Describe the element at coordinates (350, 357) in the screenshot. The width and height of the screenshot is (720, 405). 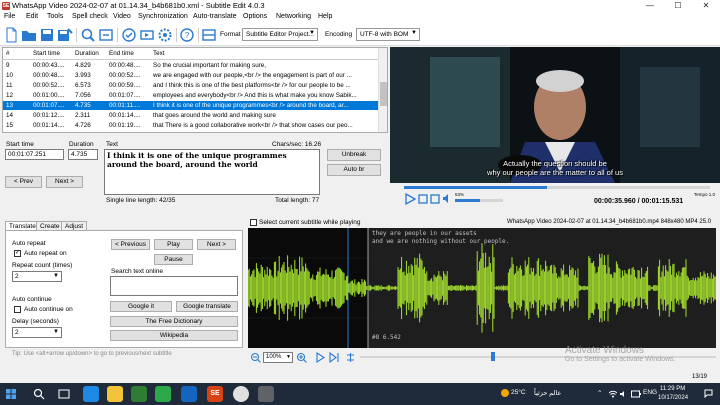
I see `split-icon` at that location.